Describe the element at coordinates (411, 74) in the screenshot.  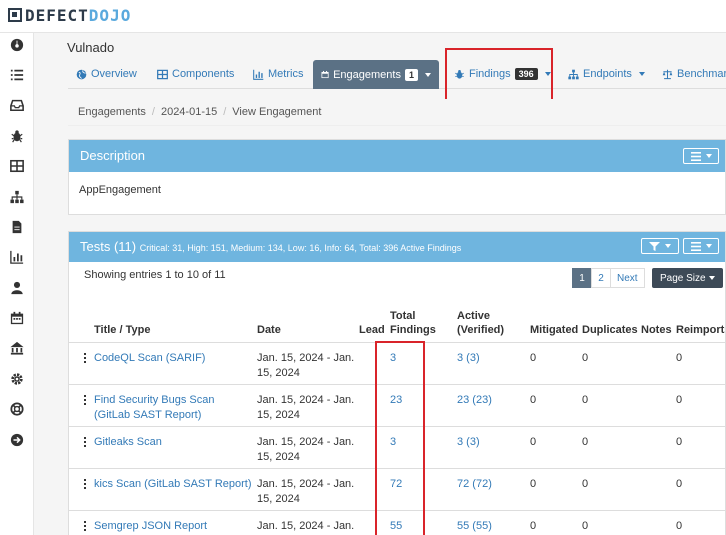
I see `engagements-count-badge: 1` at that location.